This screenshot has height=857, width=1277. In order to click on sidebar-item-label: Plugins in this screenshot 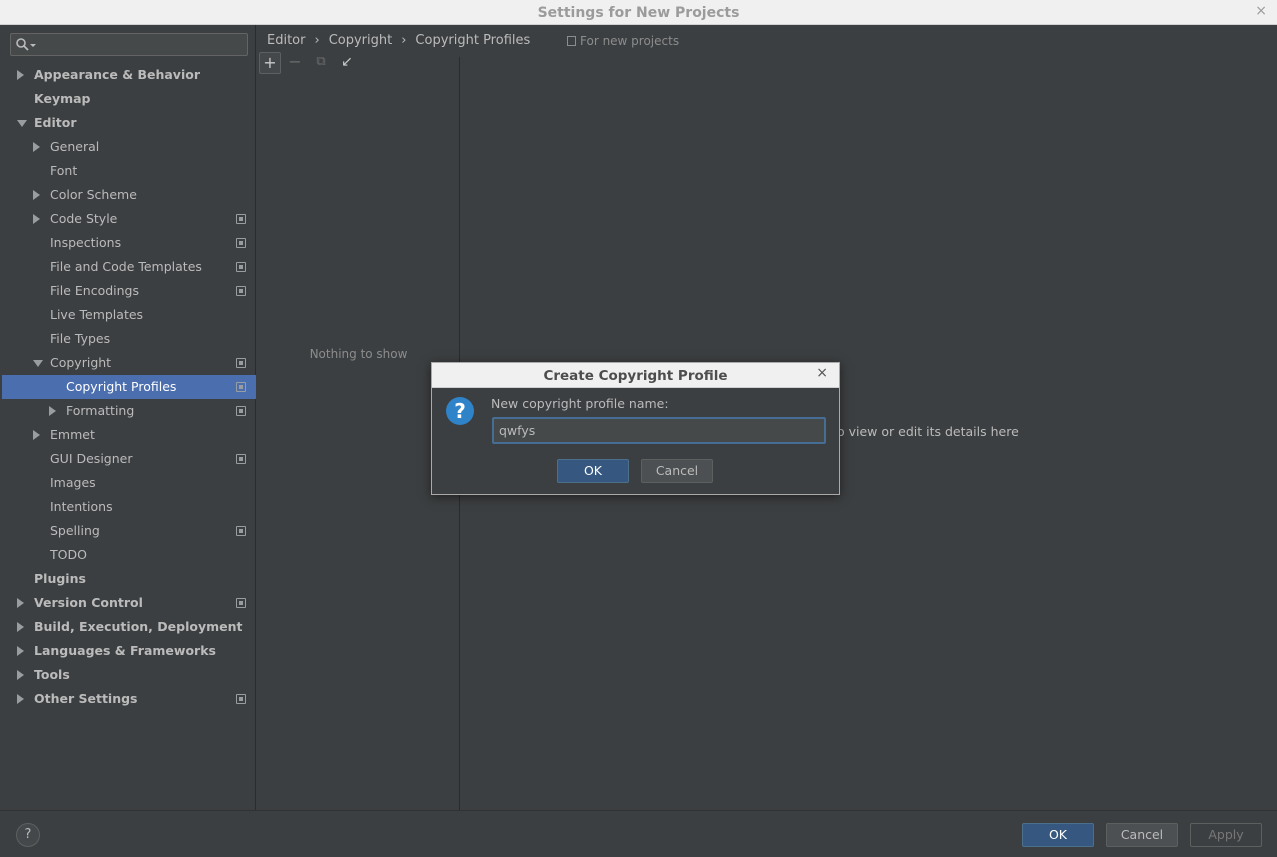, I will do `click(60, 578)`.